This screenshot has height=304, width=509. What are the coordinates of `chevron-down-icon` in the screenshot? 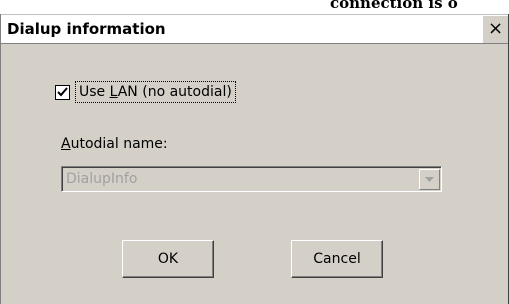 It's located at (429, 179).